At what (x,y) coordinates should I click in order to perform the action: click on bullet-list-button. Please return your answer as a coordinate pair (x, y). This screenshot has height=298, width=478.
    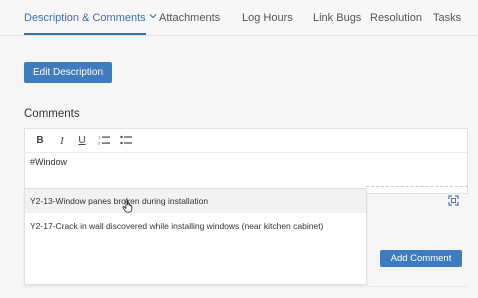
    Looking at the image, I should click on (126, 141).